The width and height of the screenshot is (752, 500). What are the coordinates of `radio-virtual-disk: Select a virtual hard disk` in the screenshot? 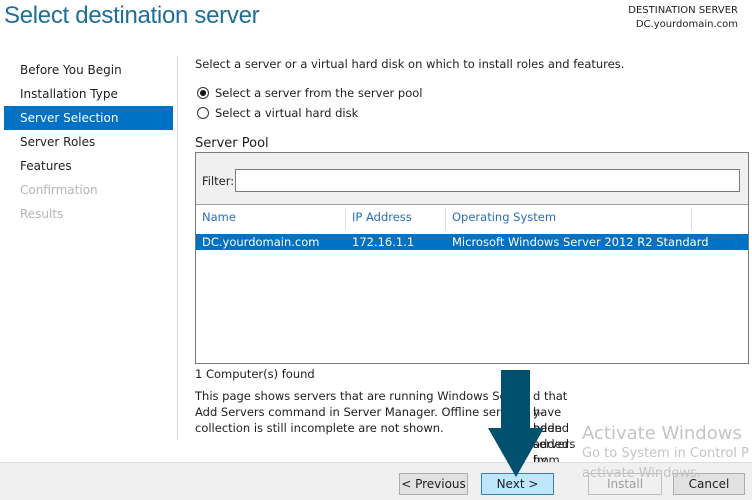 It's located at (277, 113).